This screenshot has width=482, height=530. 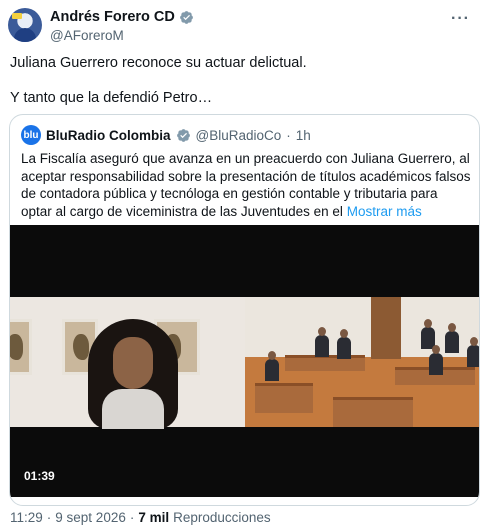 What do you see at coordinates (133, 409) in the screenshot?
I see `speaker-body` at bounding box center [133, 409].